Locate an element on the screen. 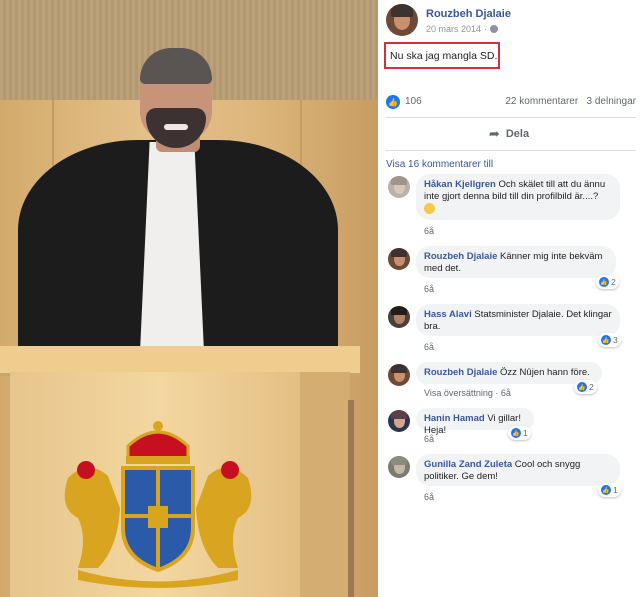 The width and height of the screenshot is (640, 597). comment-text: Özz Nûjen hann före. is located at coordinates (545, 372).